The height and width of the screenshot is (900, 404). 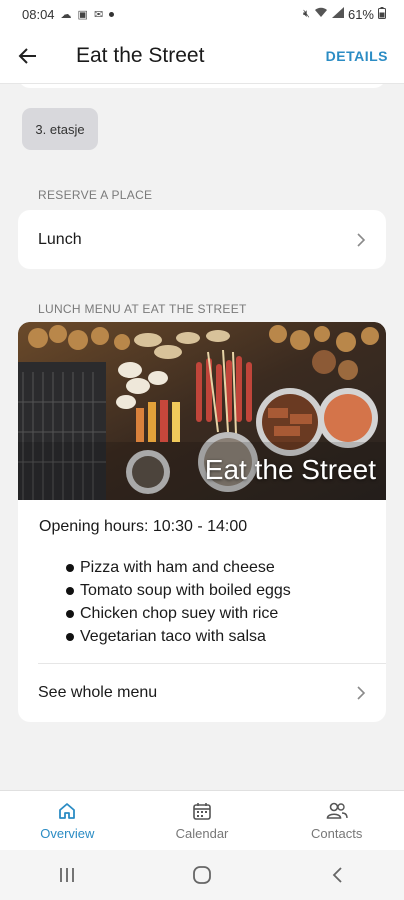 What do you see at coordinates (67, 820) in the screenshot?
I see `nav-overview: Overview` at bounding box center [67, 820].